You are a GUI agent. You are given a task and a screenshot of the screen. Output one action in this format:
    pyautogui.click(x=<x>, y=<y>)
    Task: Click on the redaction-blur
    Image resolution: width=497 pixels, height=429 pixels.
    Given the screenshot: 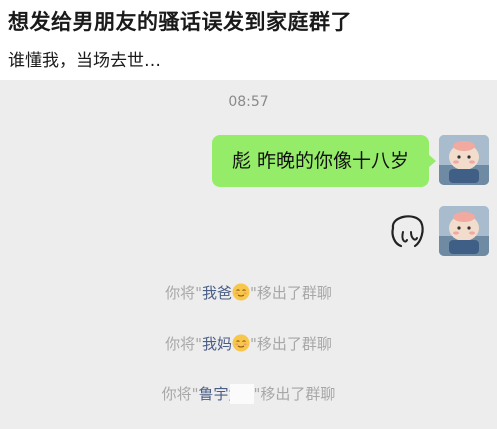 What is the action you would take?
    pyautogui.click(x=241, y=394)
    